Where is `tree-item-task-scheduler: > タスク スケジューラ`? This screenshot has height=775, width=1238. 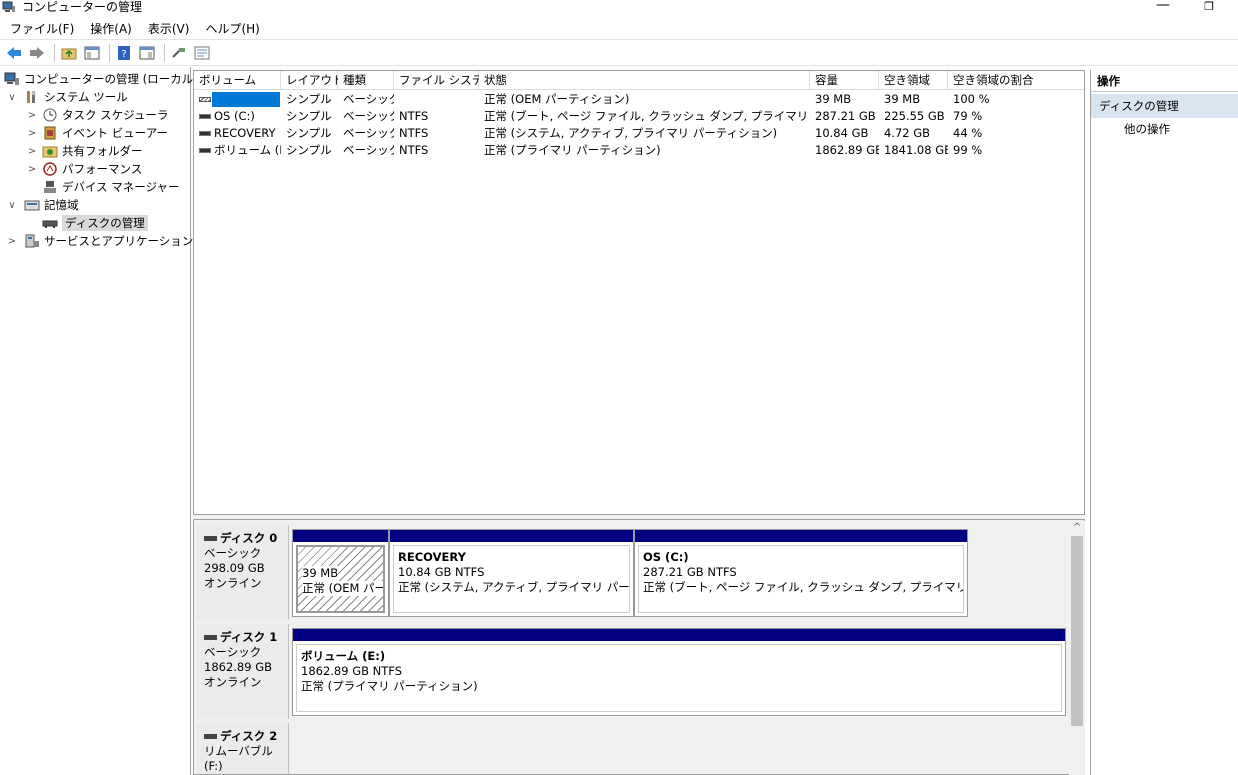 tree-item-task-scheduler: > タスク スケジューラ is located at coordinates (97, 115).